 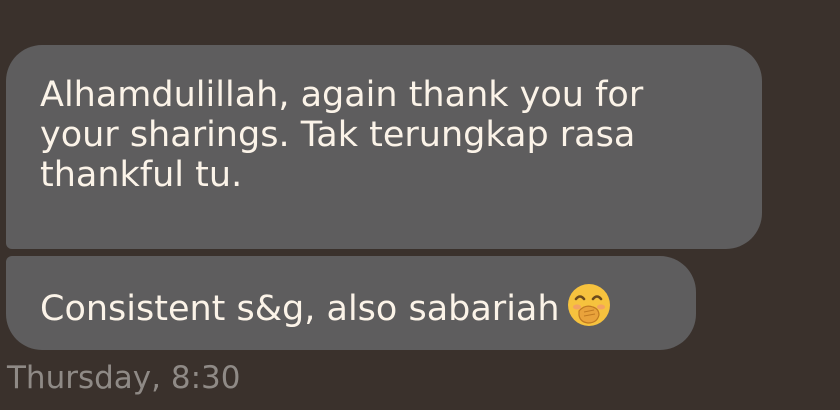 What do you see at coordinates (342, 95) in the screenshot?
I see `message-text-line: Alhamdulillah, again thank you for` at bounding box center [342, 95].